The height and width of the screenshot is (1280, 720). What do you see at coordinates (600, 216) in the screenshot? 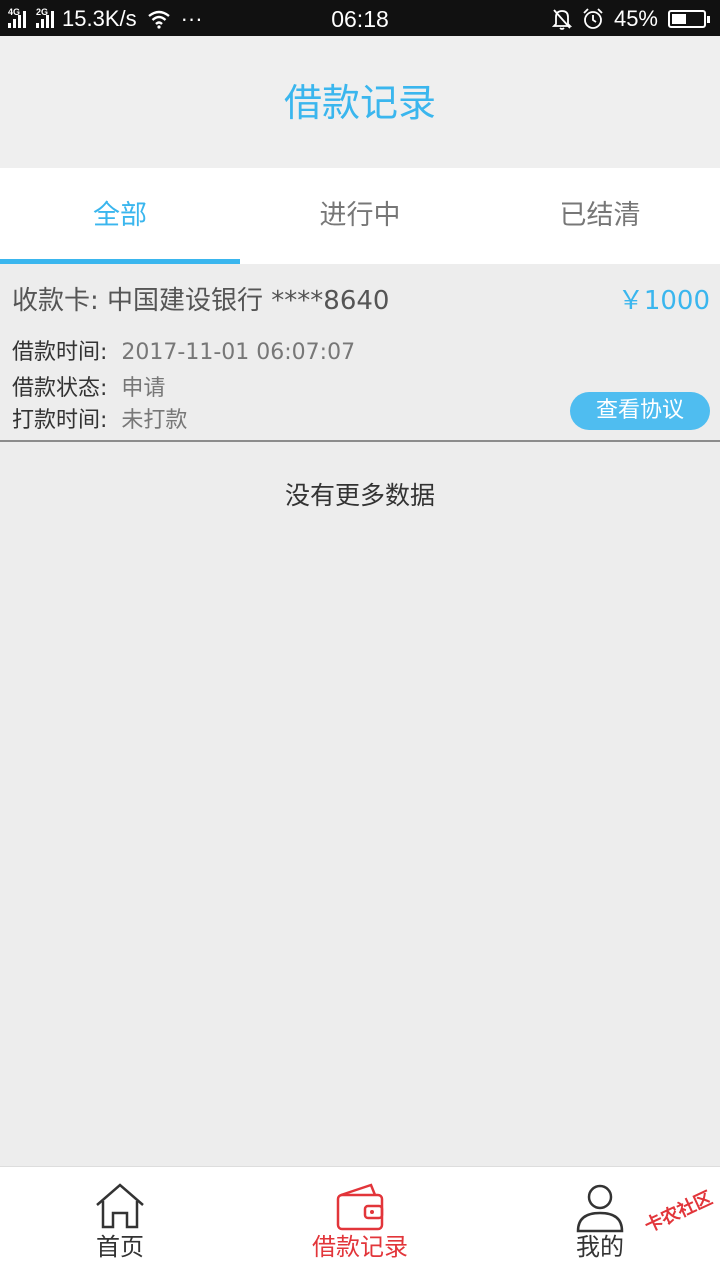
I see `tab-settled: 已结清` at bounding box center [600, 216].